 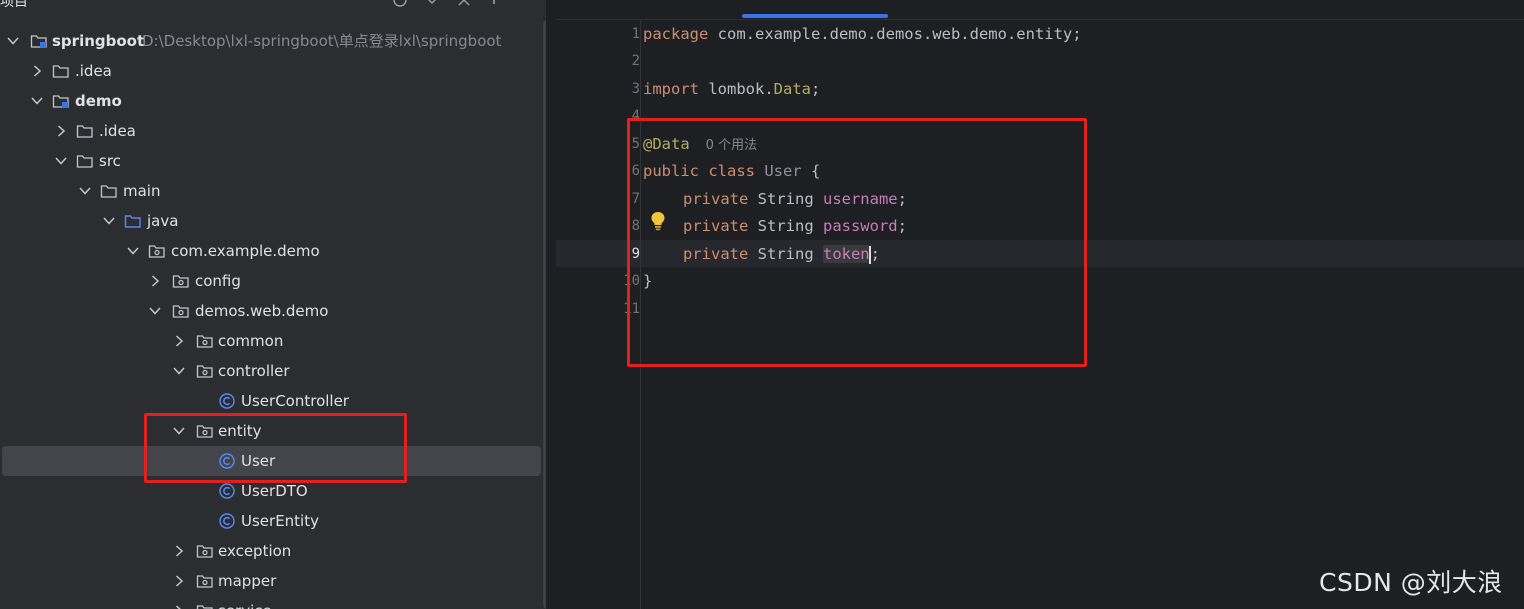 I want to click on tree-row-demos-web-demo: demos.web.demo, so click(x=271, y=311).